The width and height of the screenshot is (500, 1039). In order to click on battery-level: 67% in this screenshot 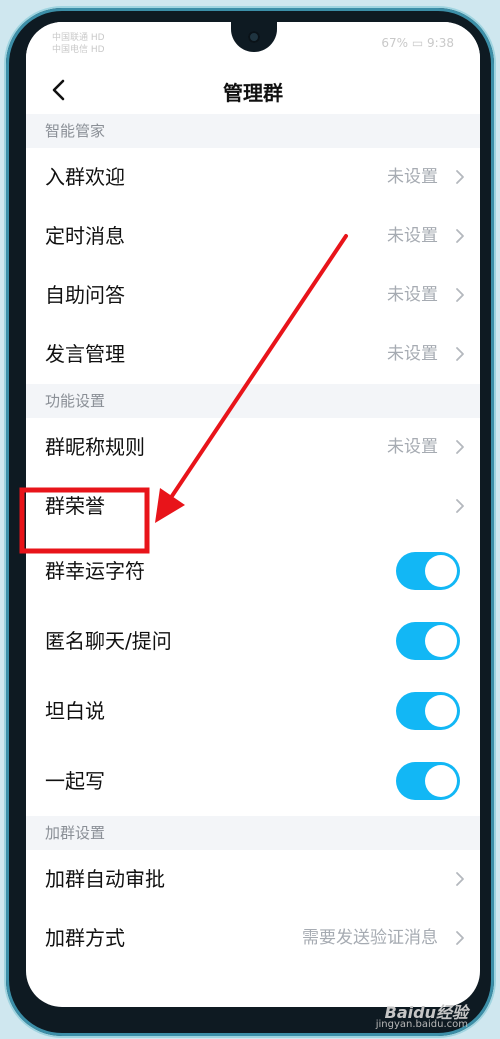, I will do `click(395, 43)`.